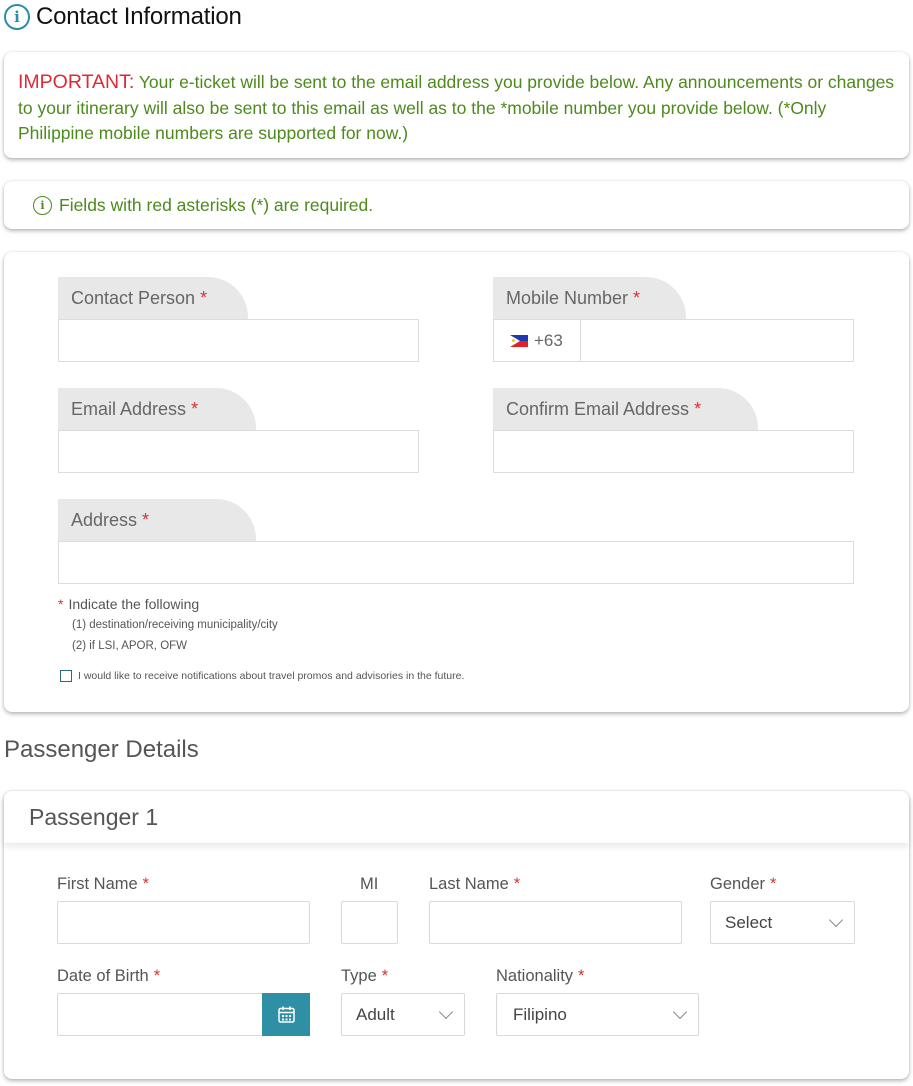 Image resolution: width=913 pixels, height=1086 pixels. What do you see at coordinates (456, 562) in the screenshot?
I see `address-input` at bounding box center [456, 562].